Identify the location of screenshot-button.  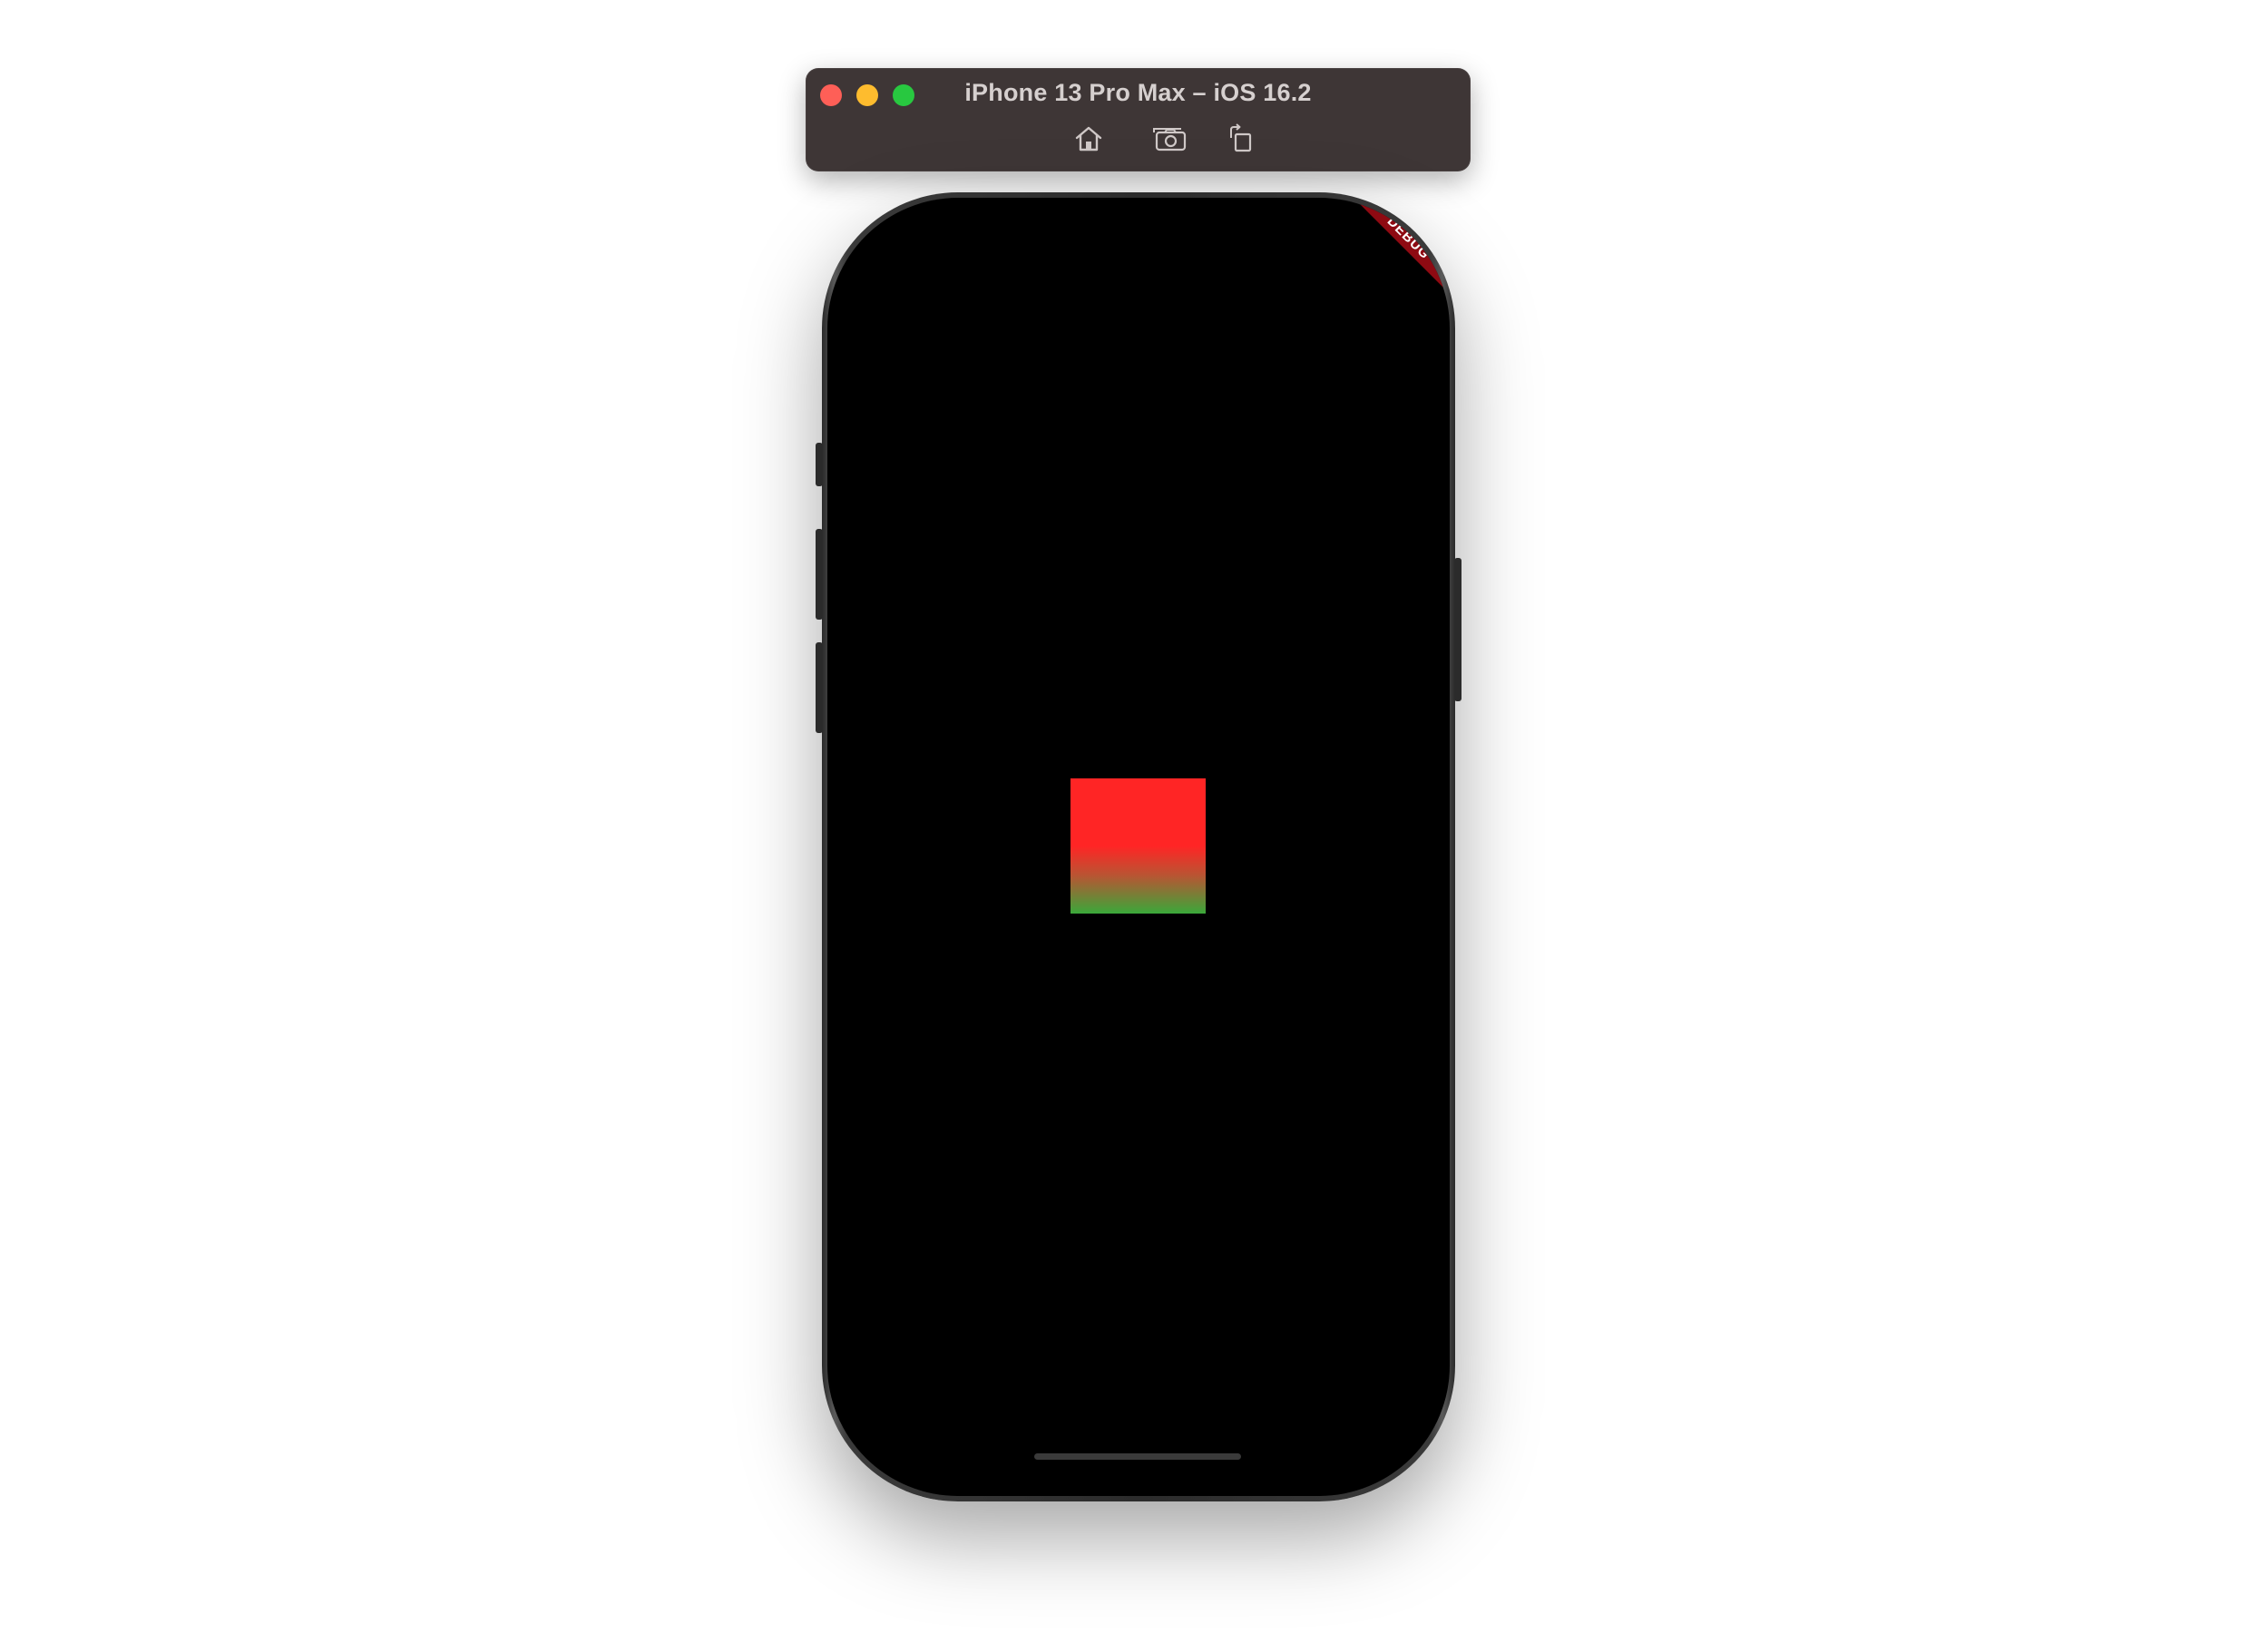
(1169, 139).